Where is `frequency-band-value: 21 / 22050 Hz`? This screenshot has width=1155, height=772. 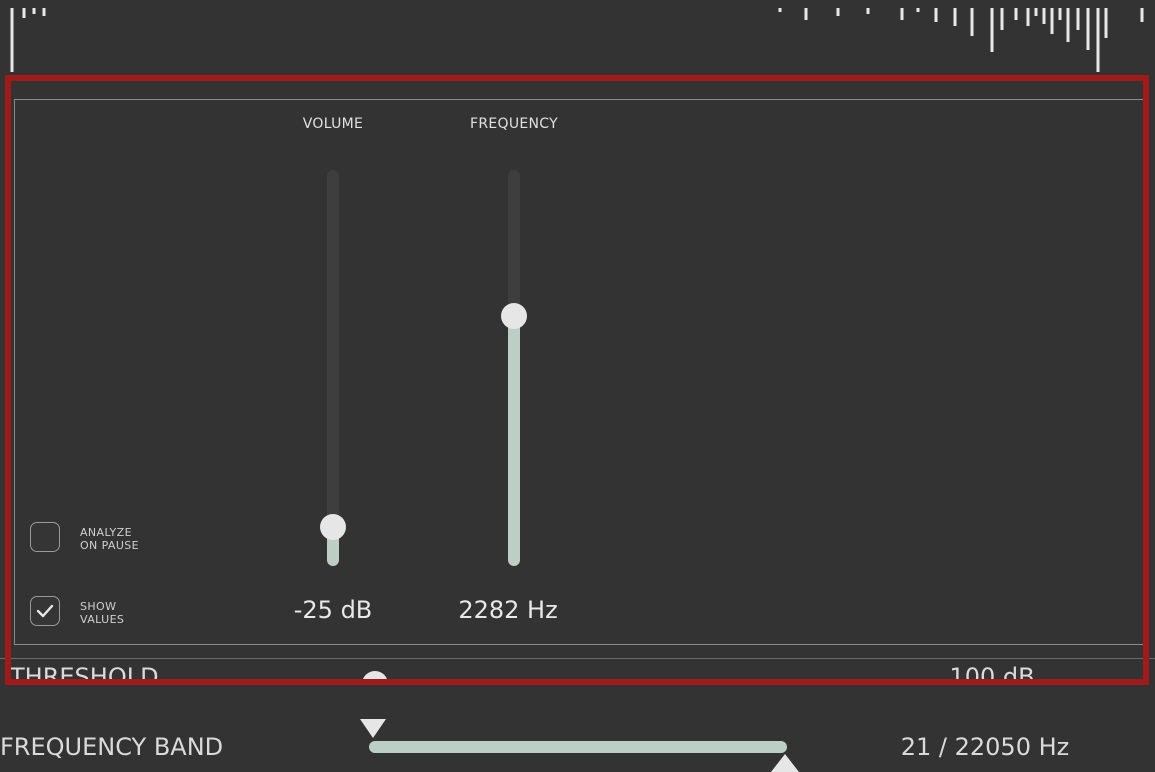 frequency-band-value: 21 / 22050 Hz is located at coordinates (985, 747).